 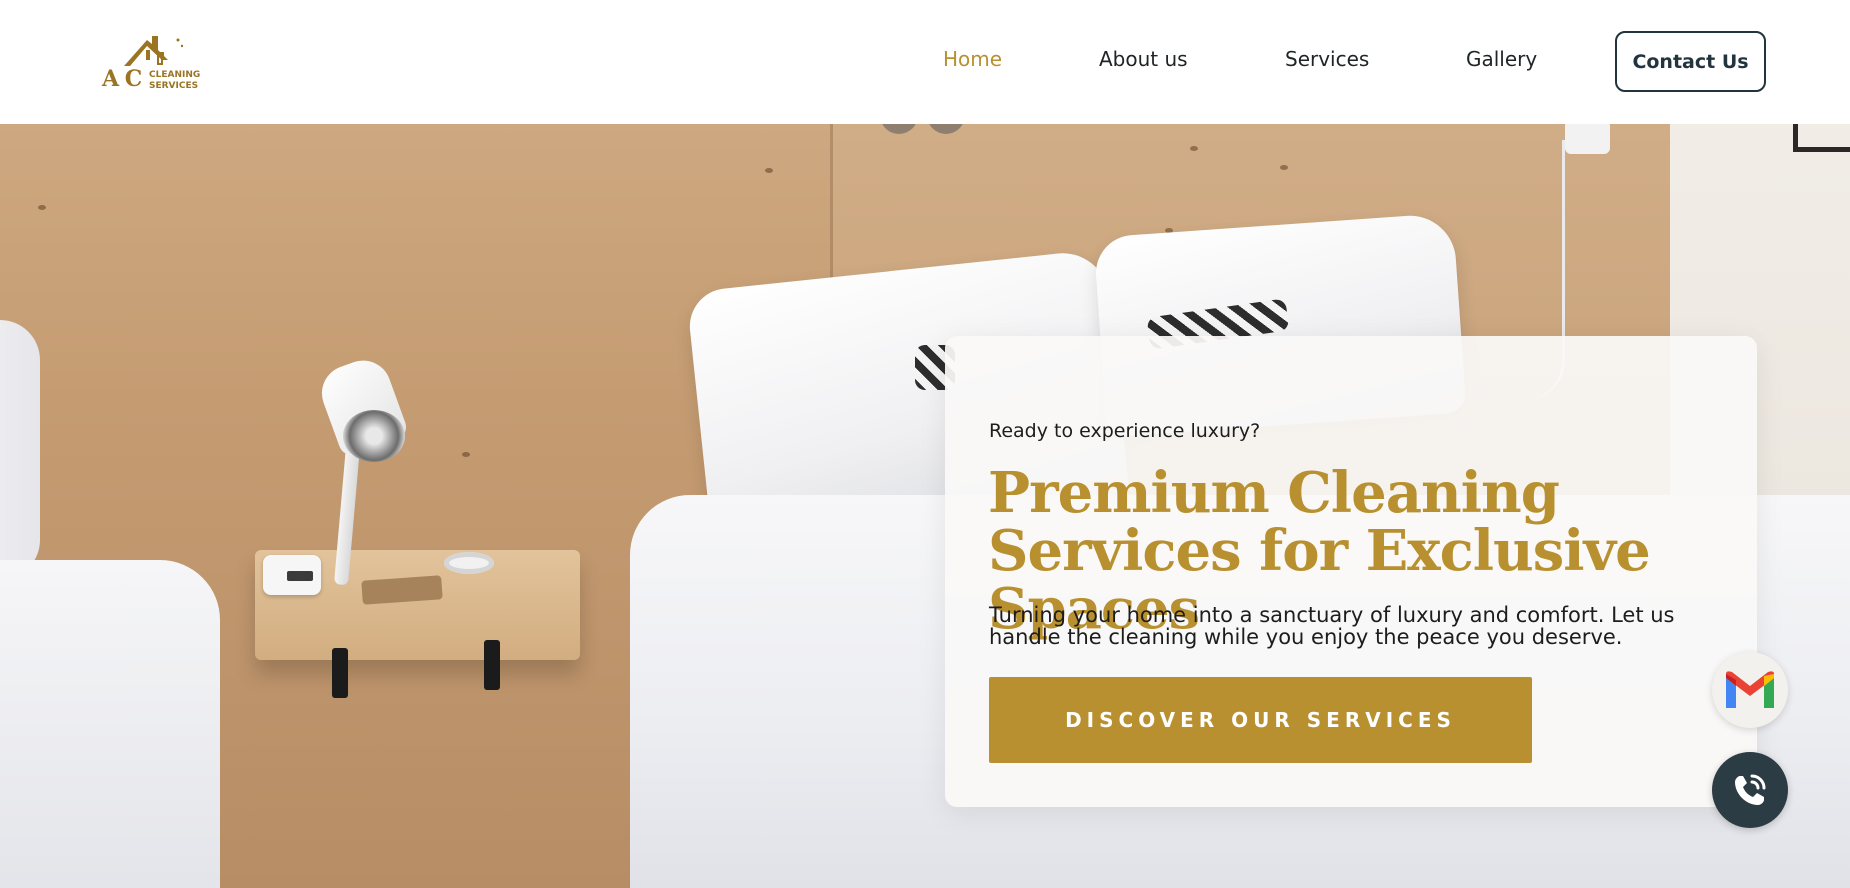 What do you see at coordinates (972, 59) in the screenshot?
I see `nav-link-home: Home` at bounding box center [972, 59].